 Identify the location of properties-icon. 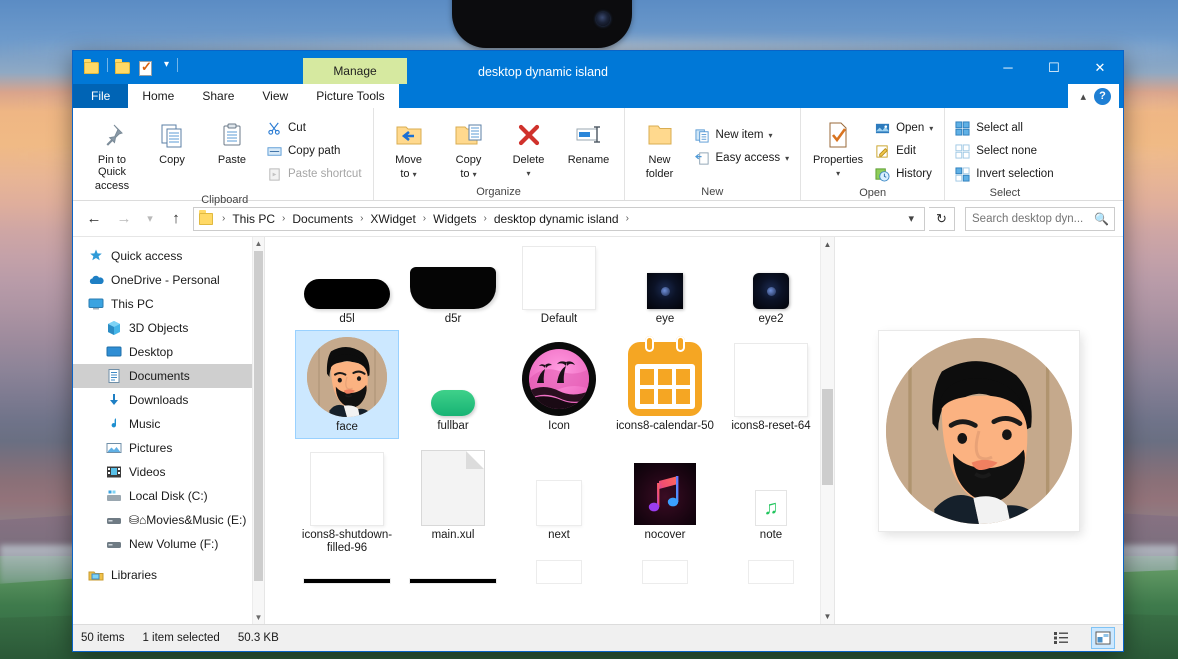
(147, 67).